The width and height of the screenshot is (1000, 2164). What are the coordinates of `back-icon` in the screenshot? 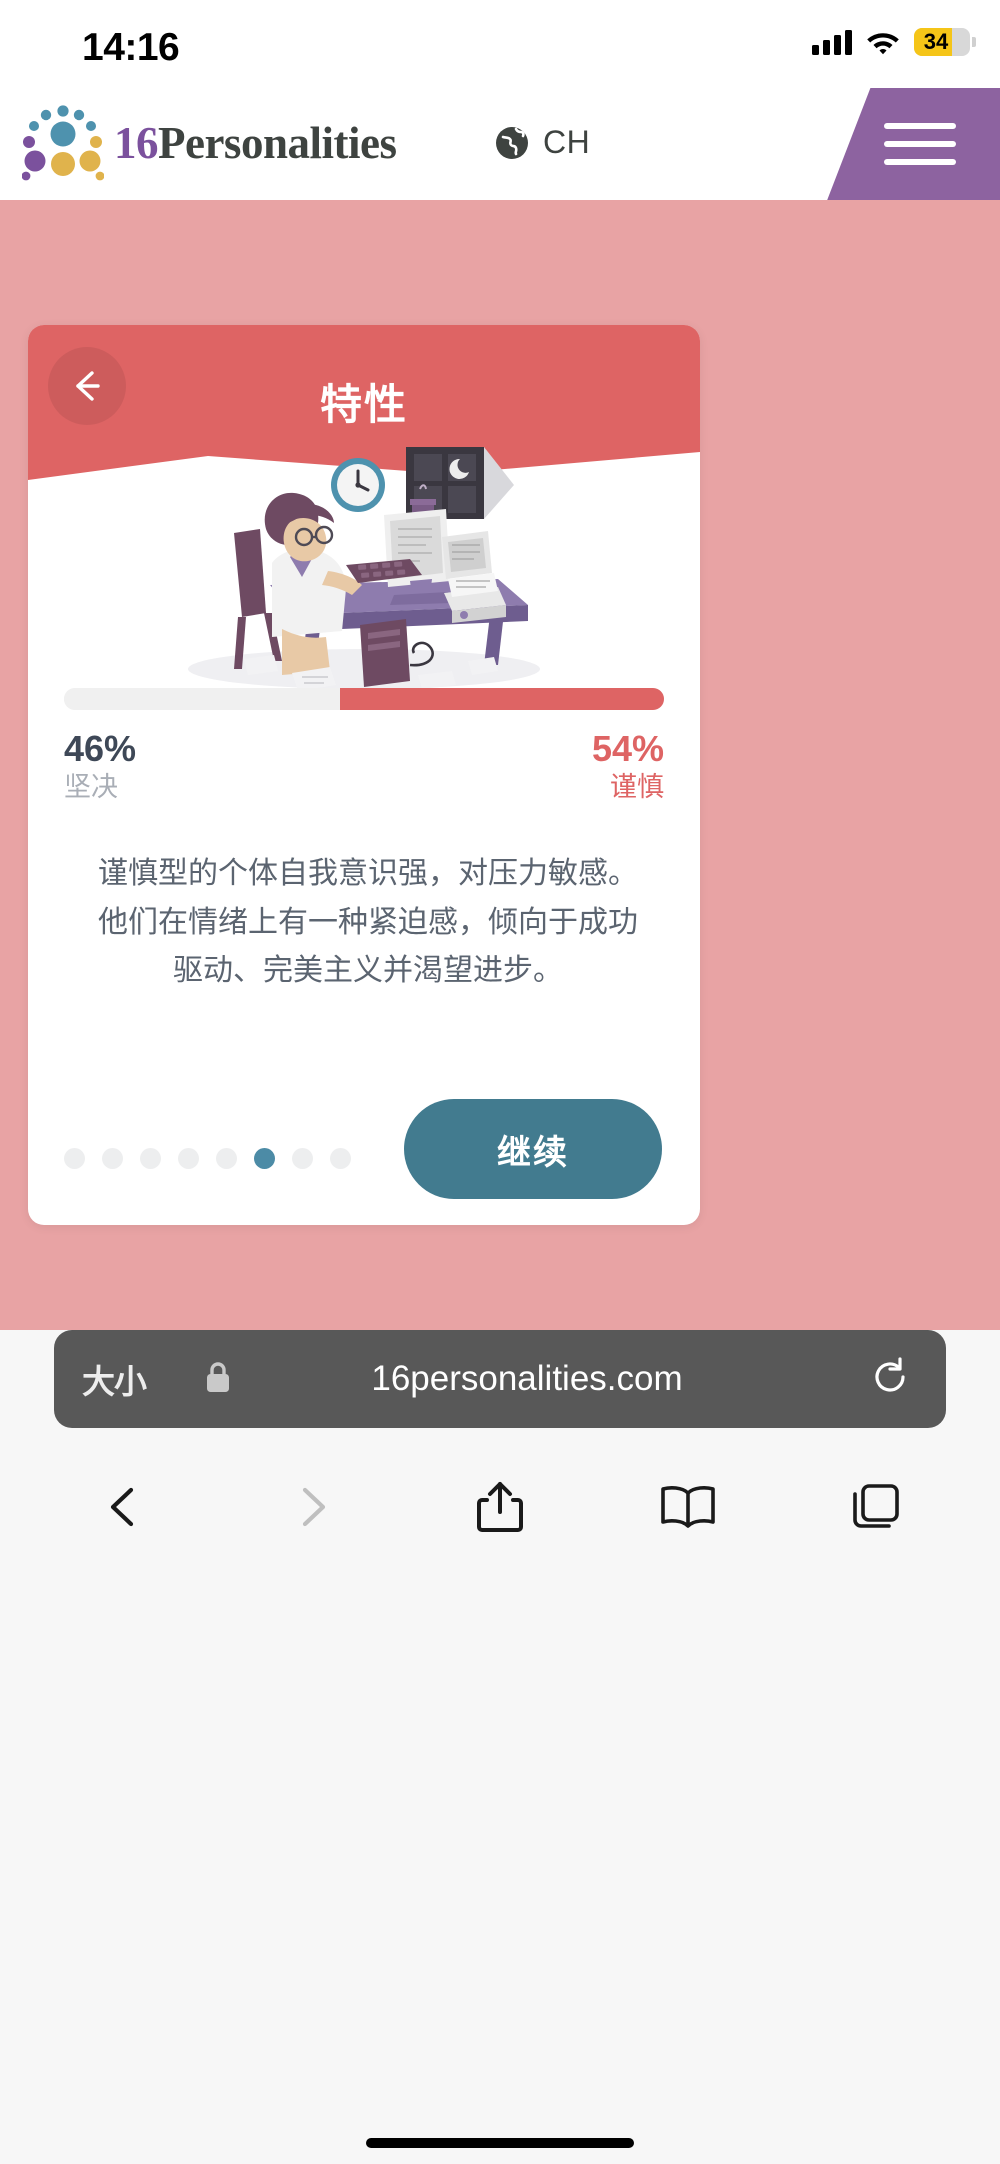 It's located at (124, 1507).